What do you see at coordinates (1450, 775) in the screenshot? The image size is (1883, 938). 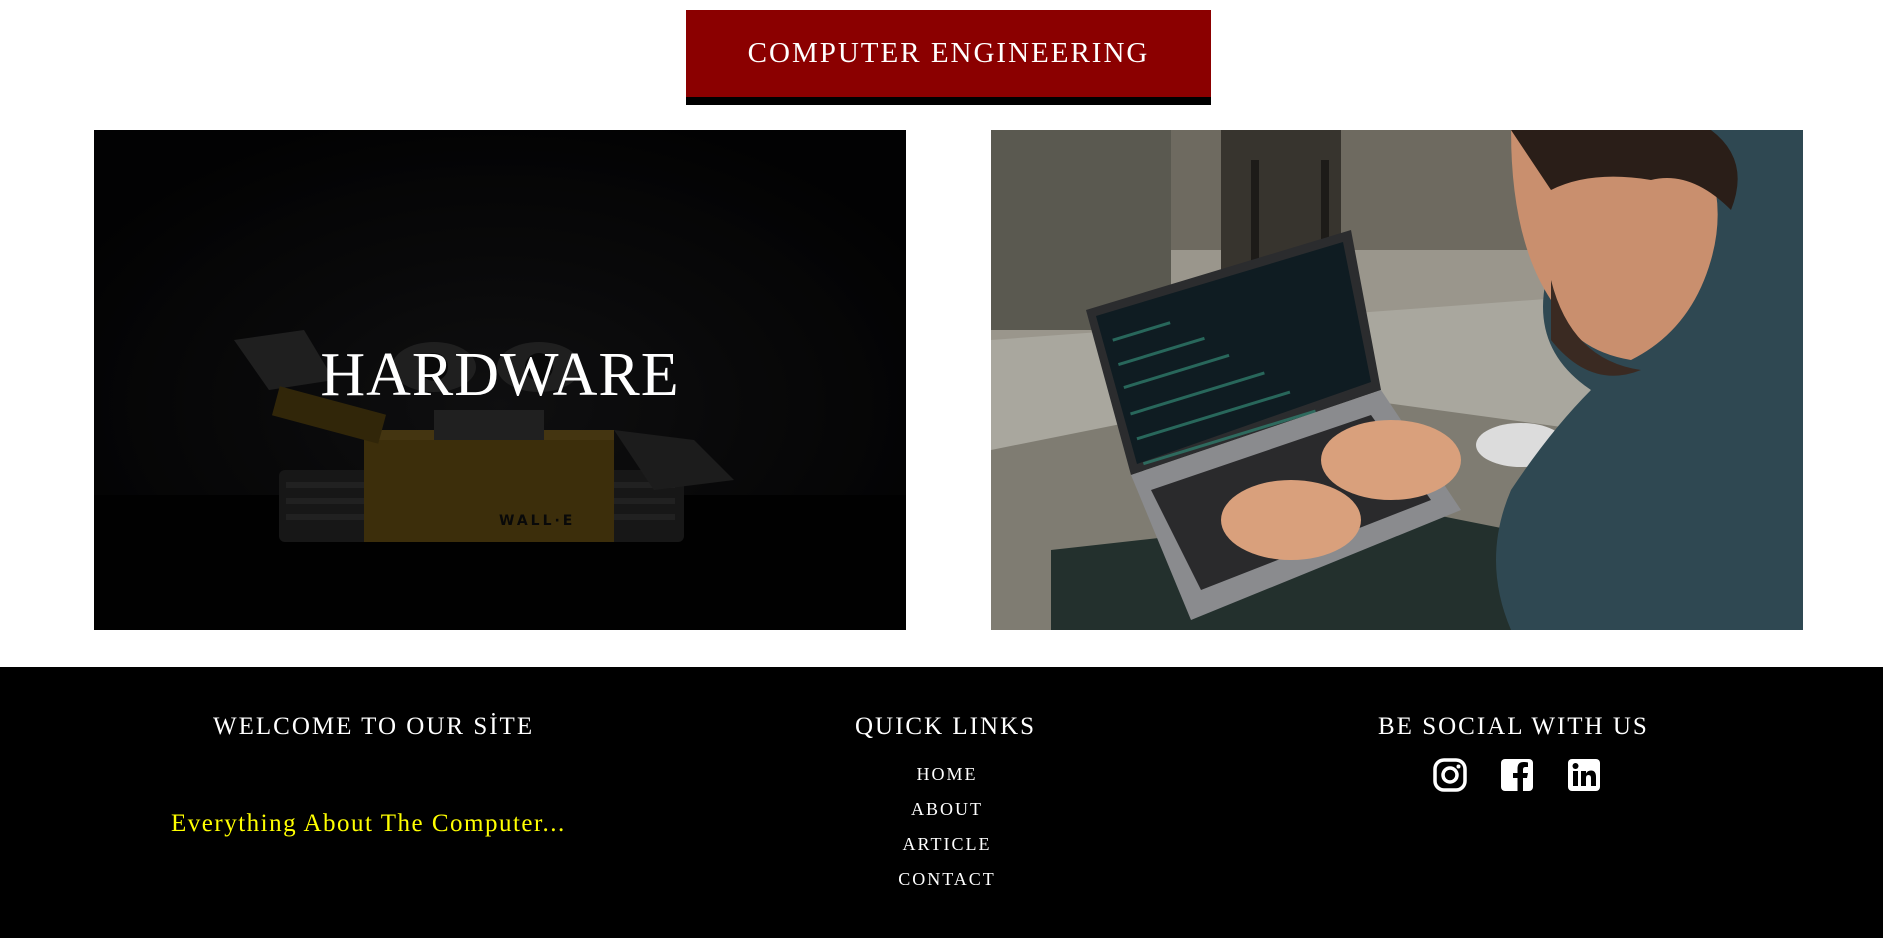 I see `instagram-icon` at bounding box center [1450, 775].